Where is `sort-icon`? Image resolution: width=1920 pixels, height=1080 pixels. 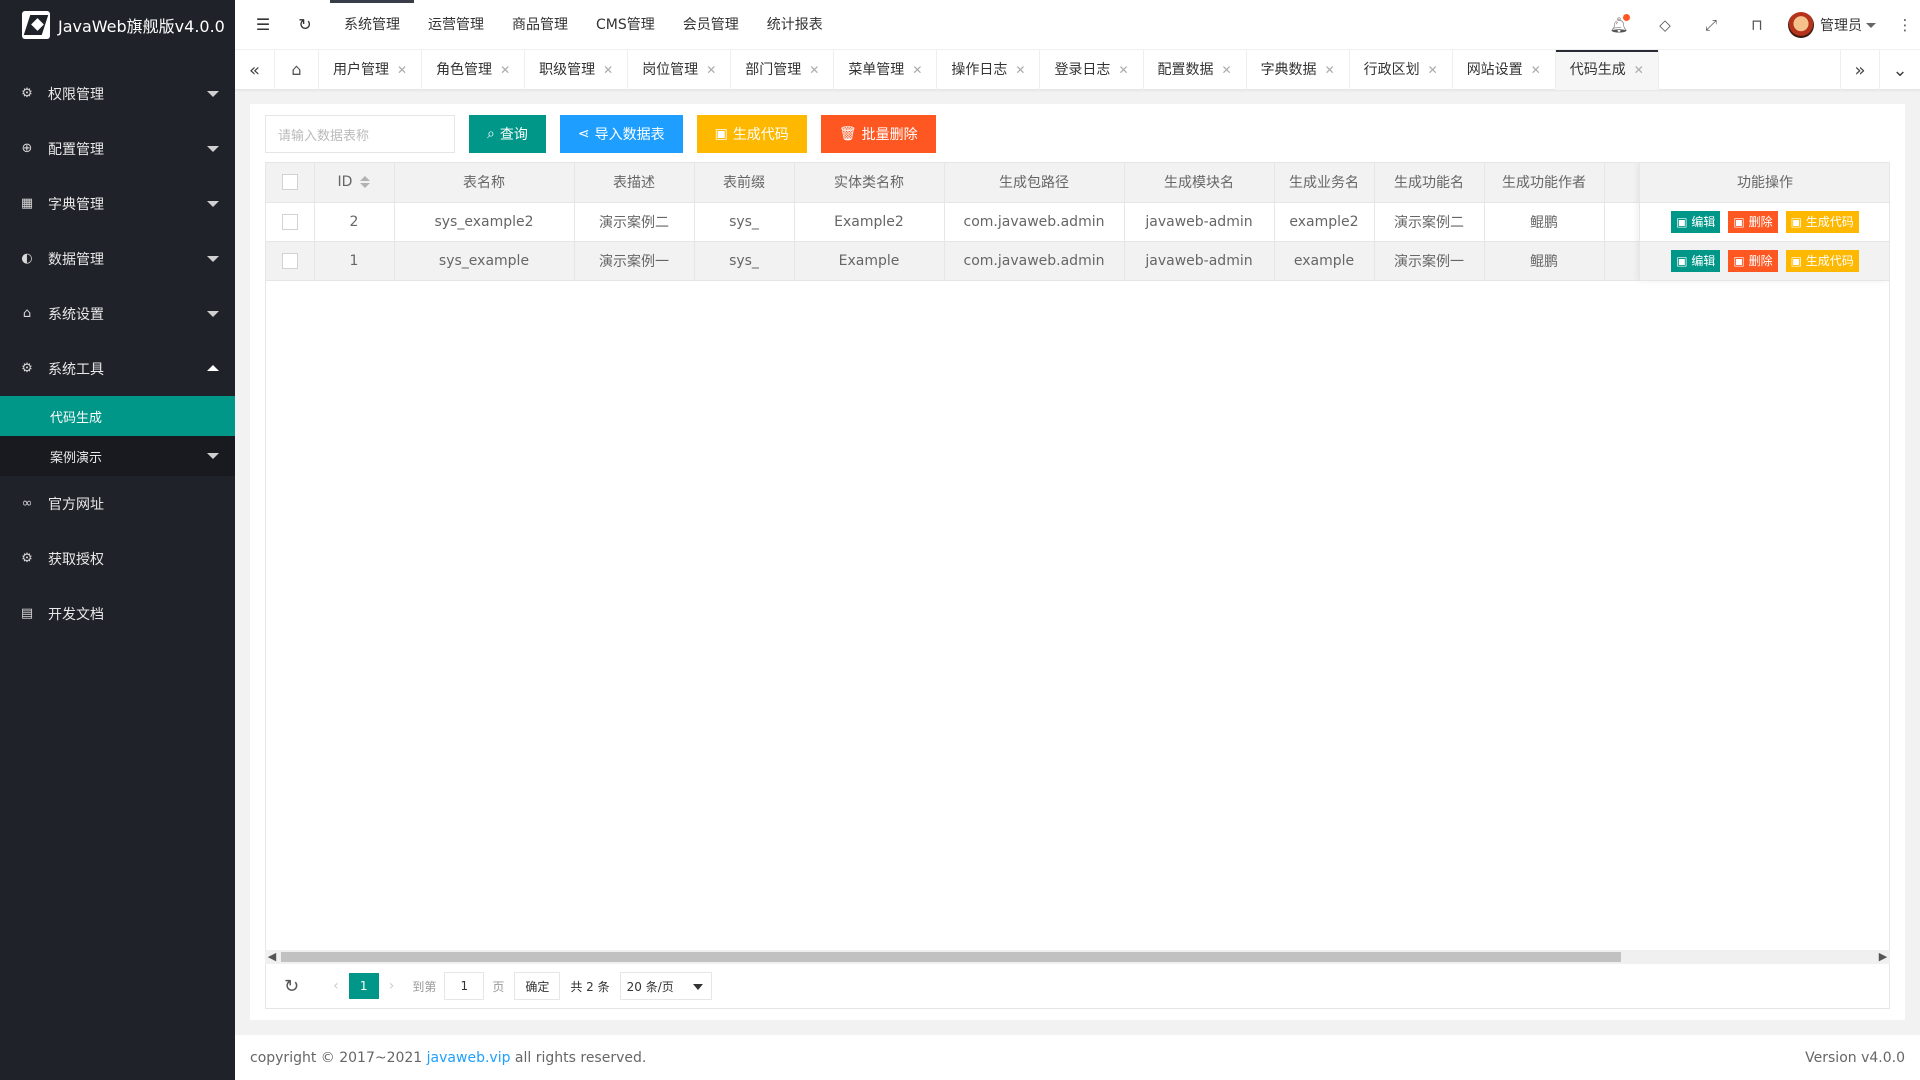 sort-icon is located at coordinates (365, 182).